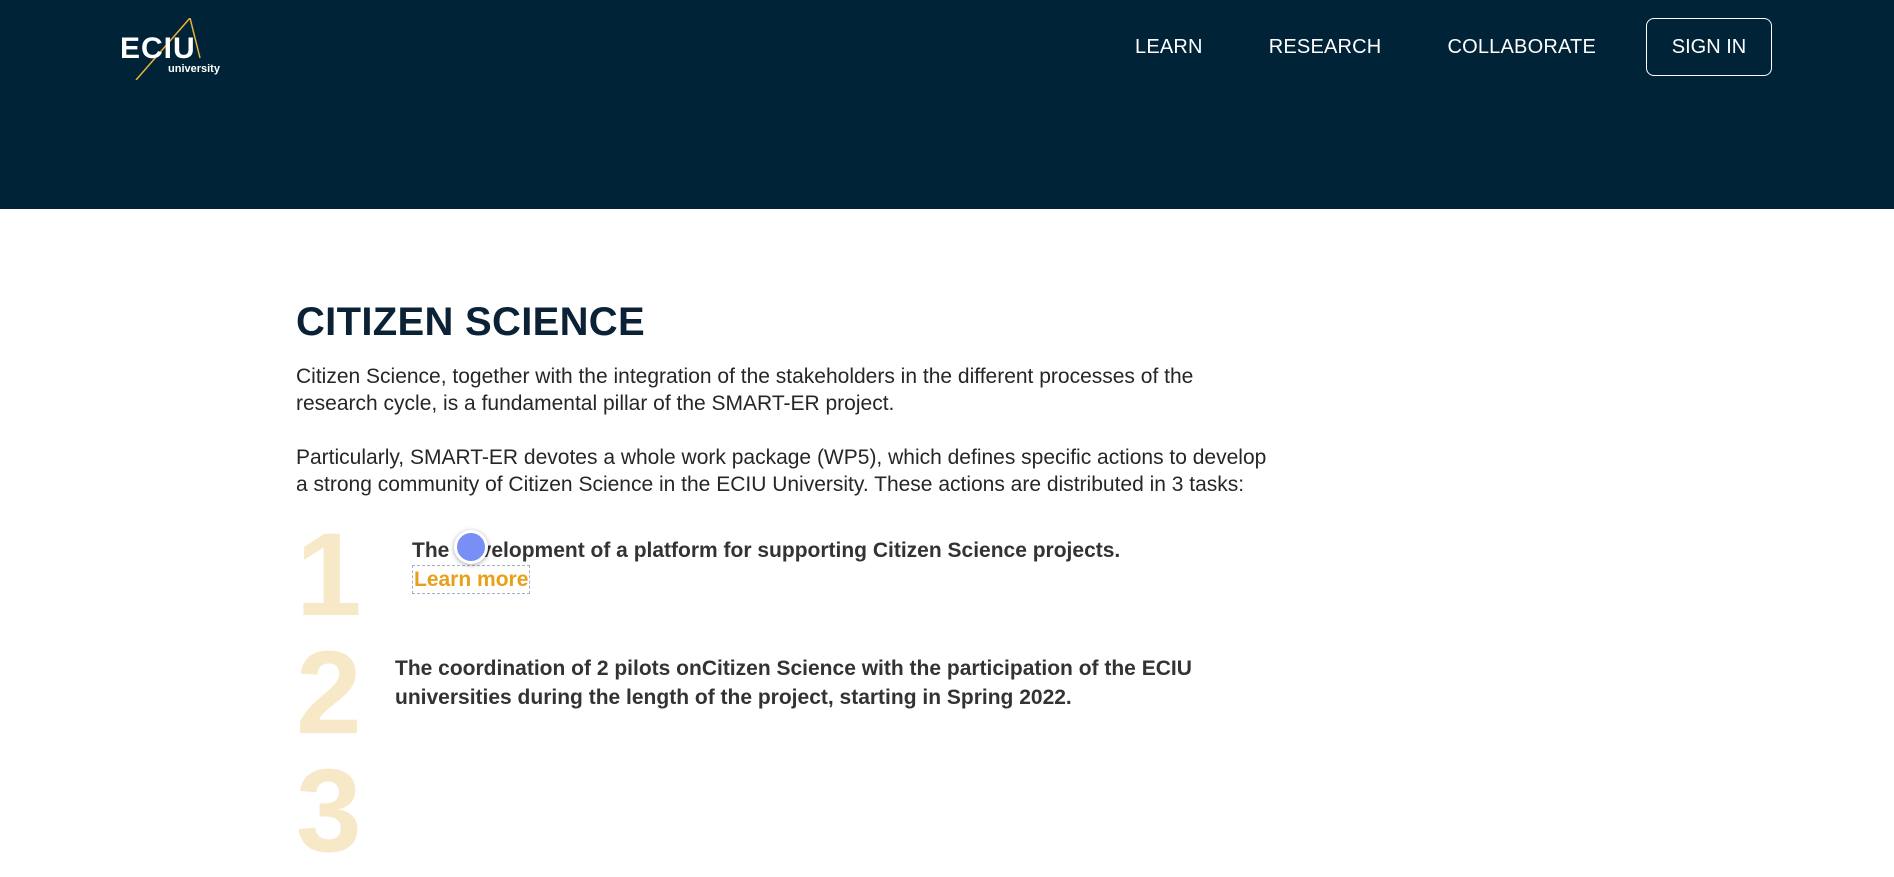 The image size is (1894, 877). Describe the element at coordinates (786, 811) in the screenshot. I see `task-3: 3` at that location.